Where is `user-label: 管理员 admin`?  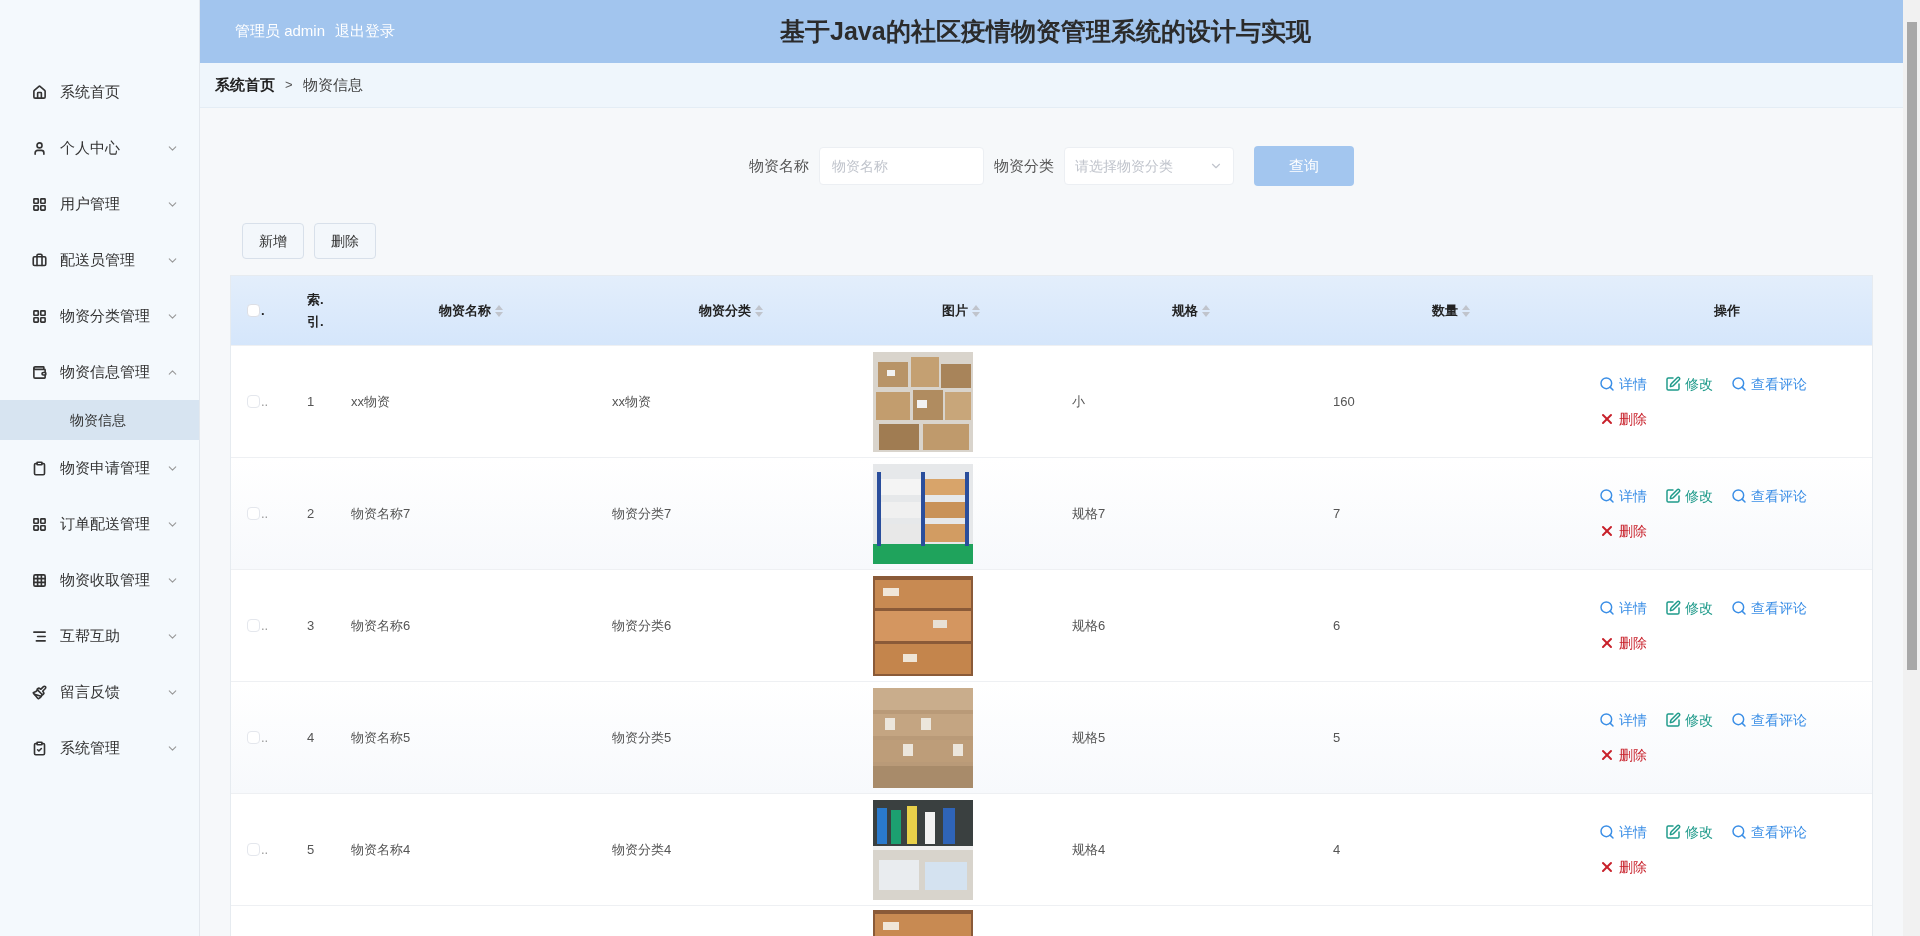
user-label: 管理员 admin is located at coordinates (280, 31).